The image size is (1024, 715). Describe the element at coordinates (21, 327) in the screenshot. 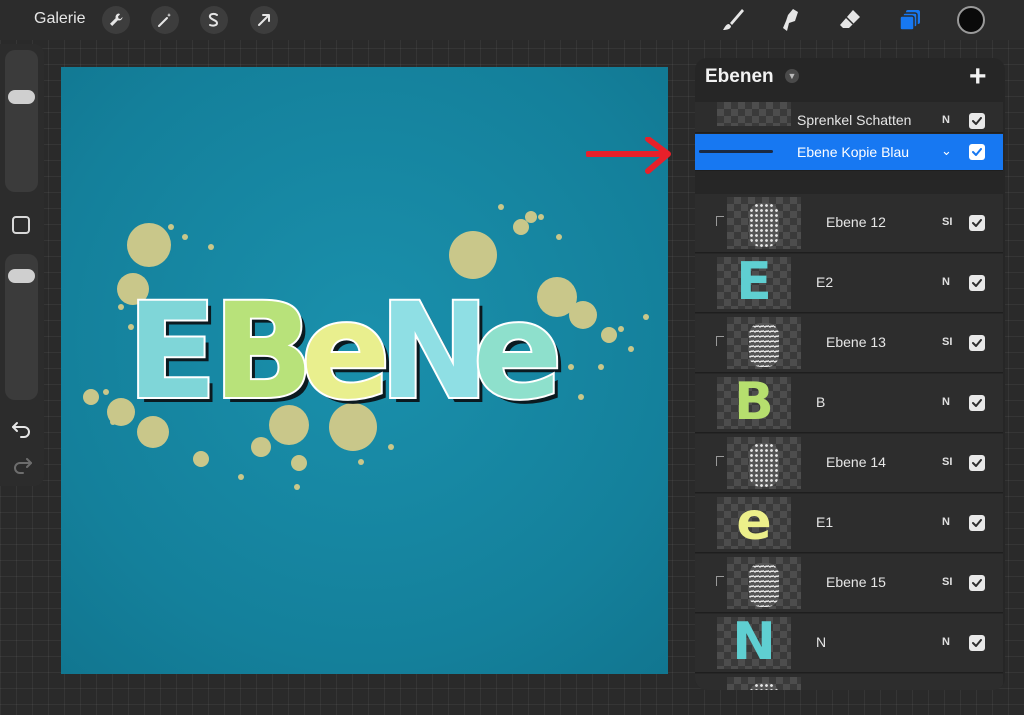

I see `opacity-slider` at that location.